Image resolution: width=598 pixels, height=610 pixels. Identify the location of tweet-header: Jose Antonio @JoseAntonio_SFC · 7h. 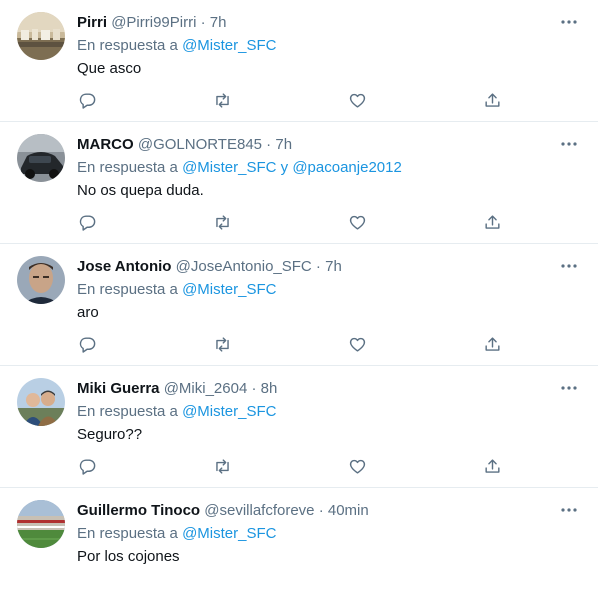
(209, 267).